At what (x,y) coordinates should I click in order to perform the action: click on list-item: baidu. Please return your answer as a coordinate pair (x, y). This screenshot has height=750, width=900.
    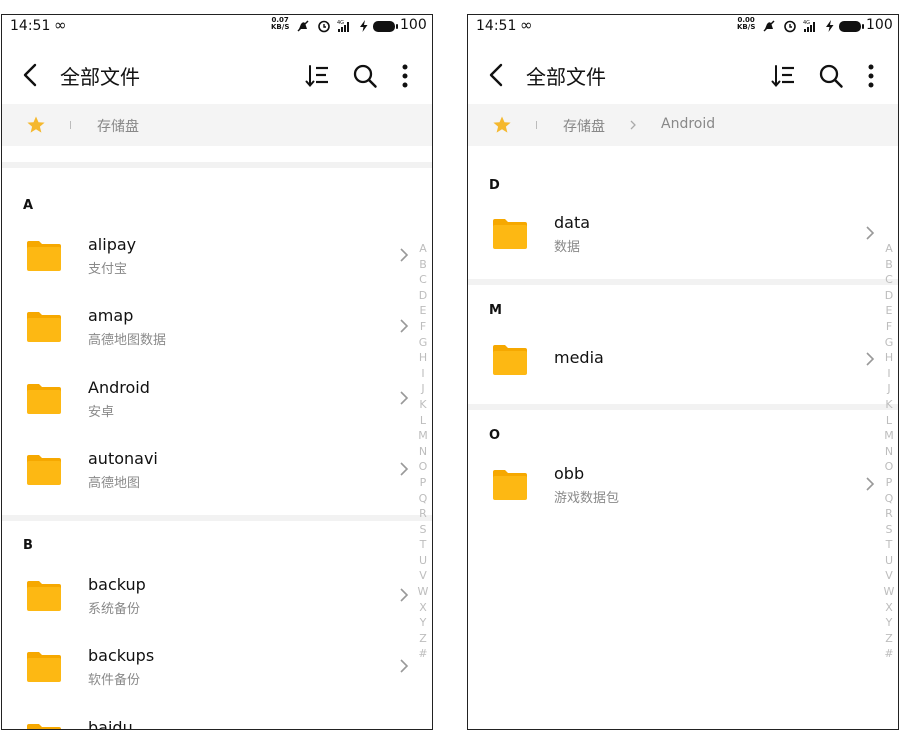
    Looking at the image, I should click on (211, 717).